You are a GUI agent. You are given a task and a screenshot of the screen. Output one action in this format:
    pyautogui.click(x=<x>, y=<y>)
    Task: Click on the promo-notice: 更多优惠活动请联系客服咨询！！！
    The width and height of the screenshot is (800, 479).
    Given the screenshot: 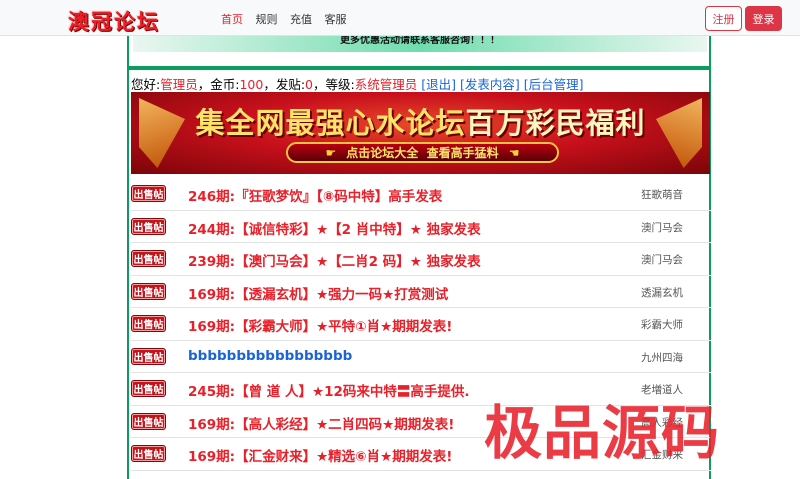 What is the action you would take?
    pyautogui.click(x=420, y=44)
    